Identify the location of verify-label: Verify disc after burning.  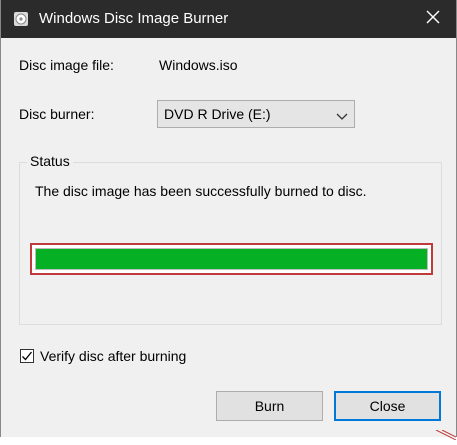
(113, 356).